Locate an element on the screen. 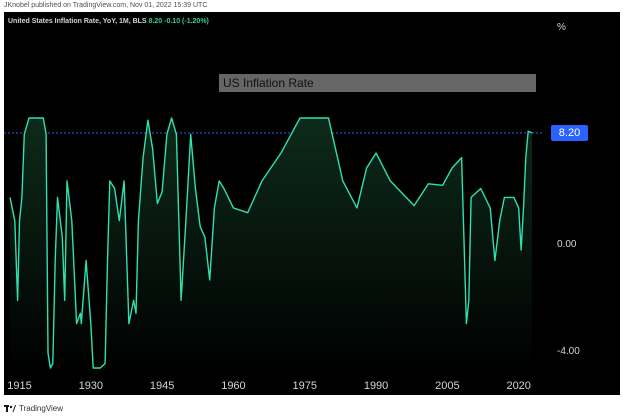  footer-brand: TradingView is located at coordinates (41, 408).